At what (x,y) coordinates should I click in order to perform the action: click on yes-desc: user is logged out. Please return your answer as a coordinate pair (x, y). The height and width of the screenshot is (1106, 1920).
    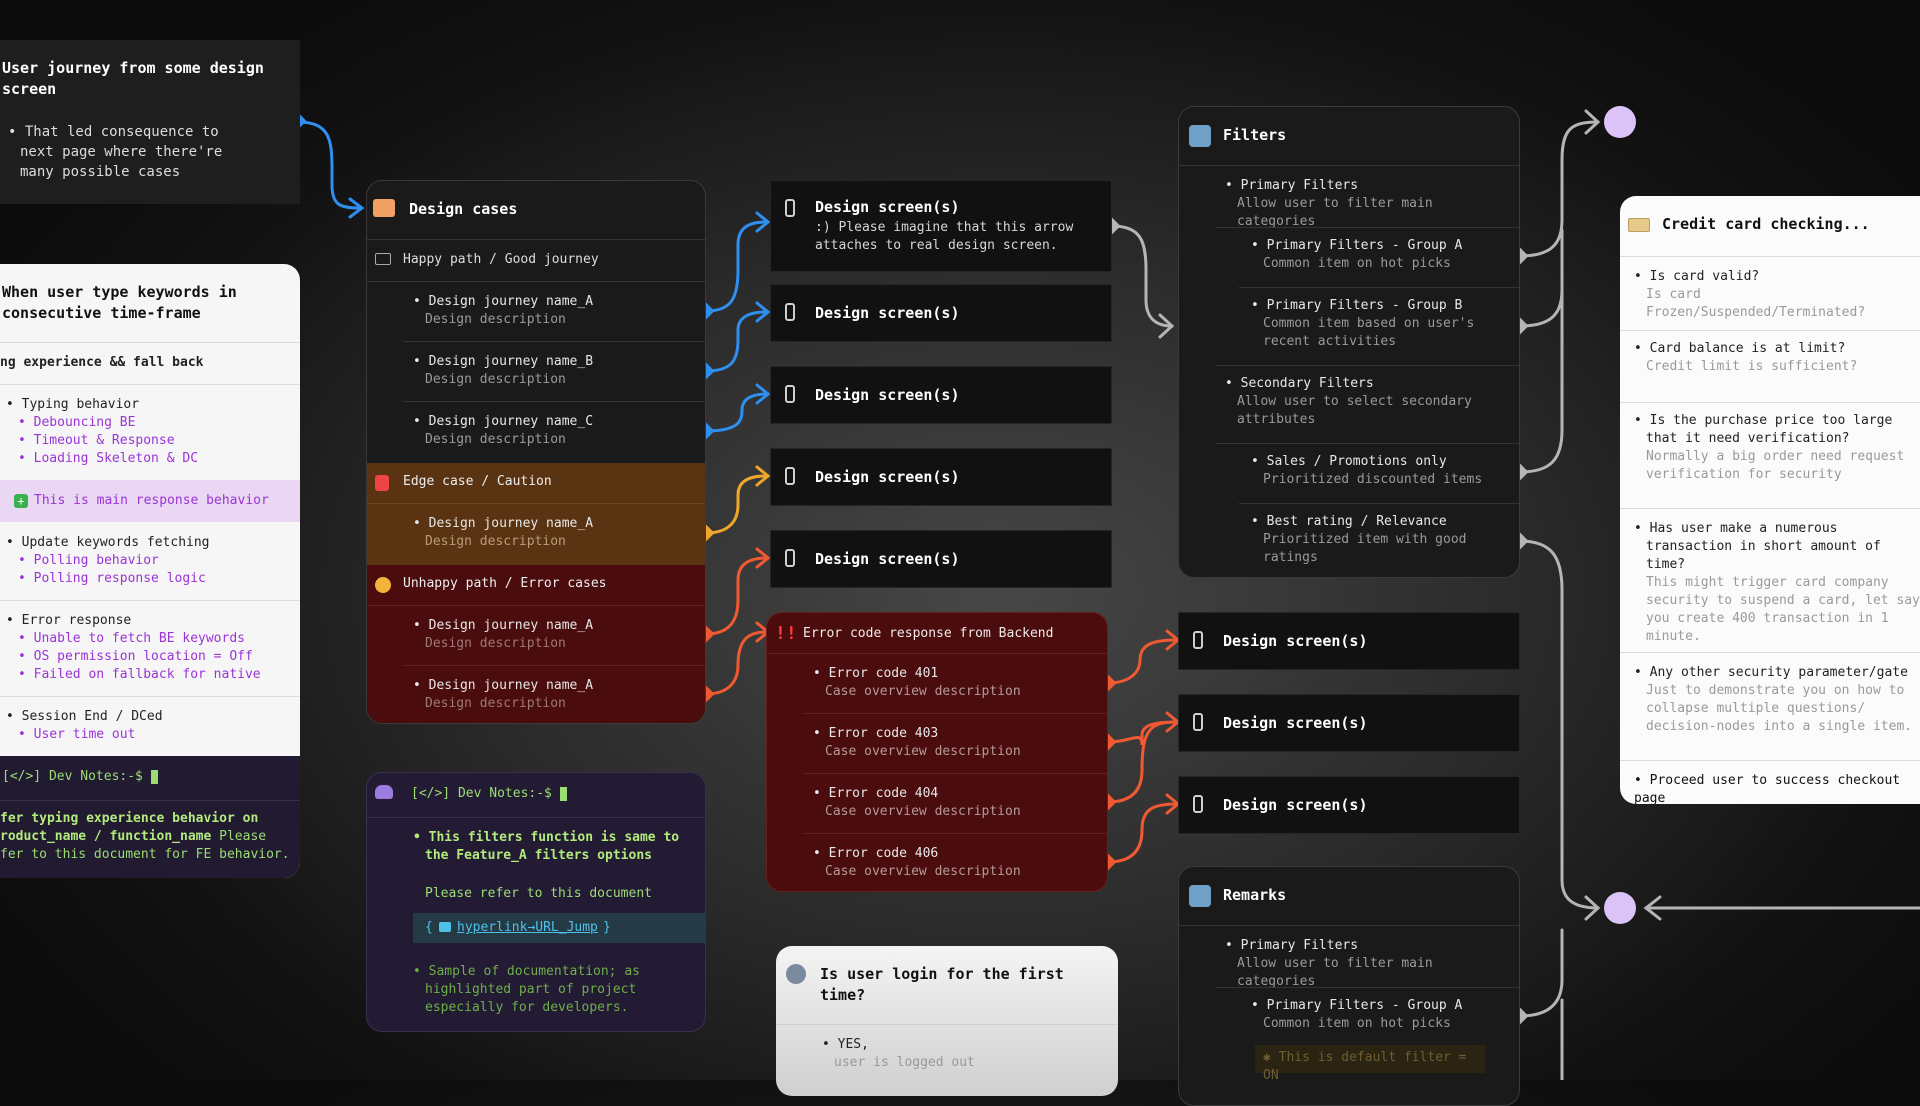
    Looking at the image, I should click on (904, 1062).